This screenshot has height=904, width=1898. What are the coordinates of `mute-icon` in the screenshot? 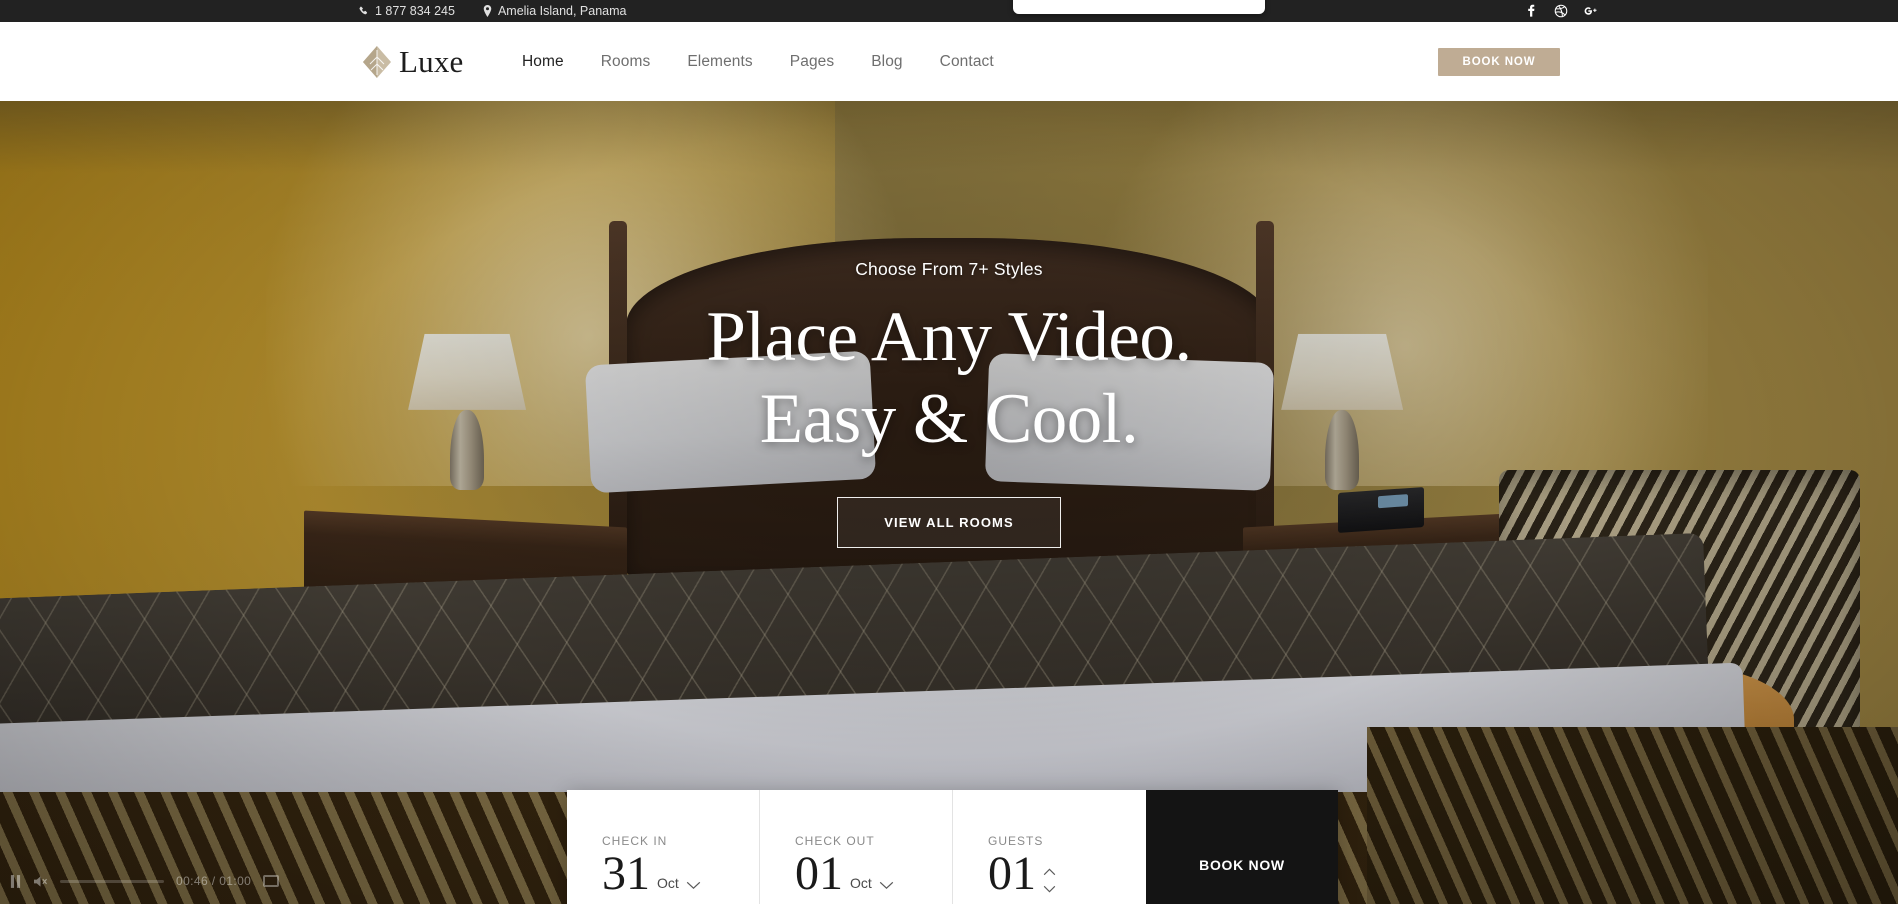 It's located at (40, 881).